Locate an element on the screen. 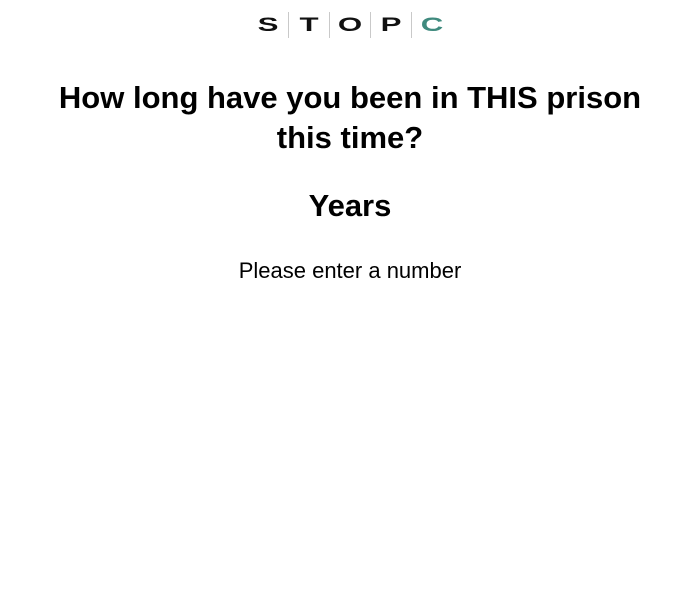 The image size is (700, 600). unit-label: Years is located at coordinates (350, 205).